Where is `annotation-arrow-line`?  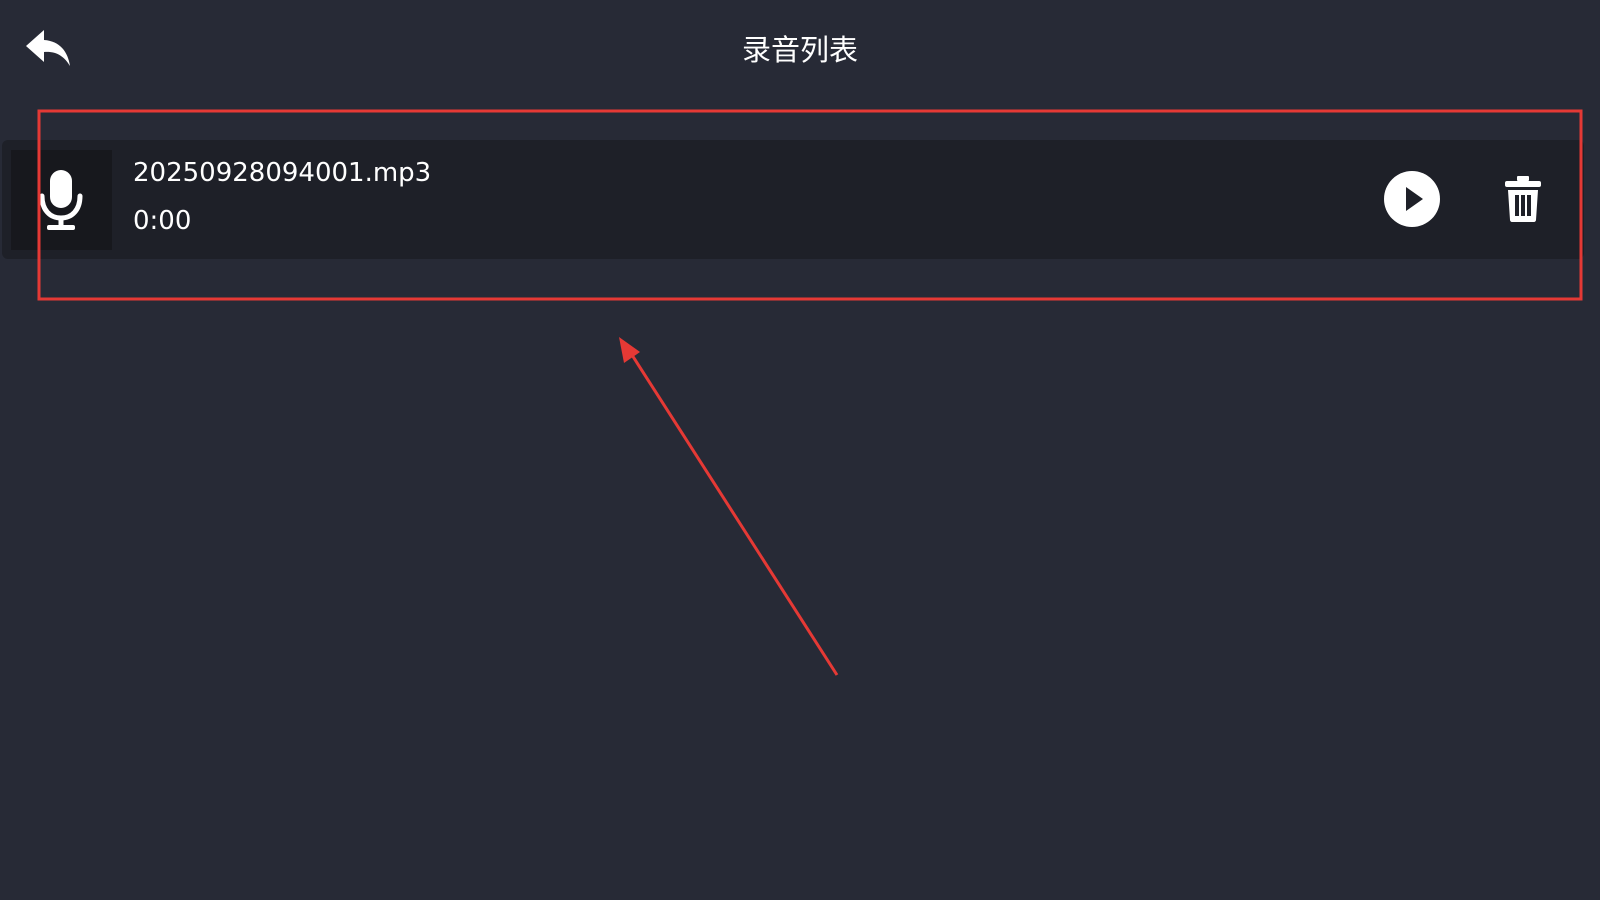
annotation-arrow-line is located at coordinates (734, 515).